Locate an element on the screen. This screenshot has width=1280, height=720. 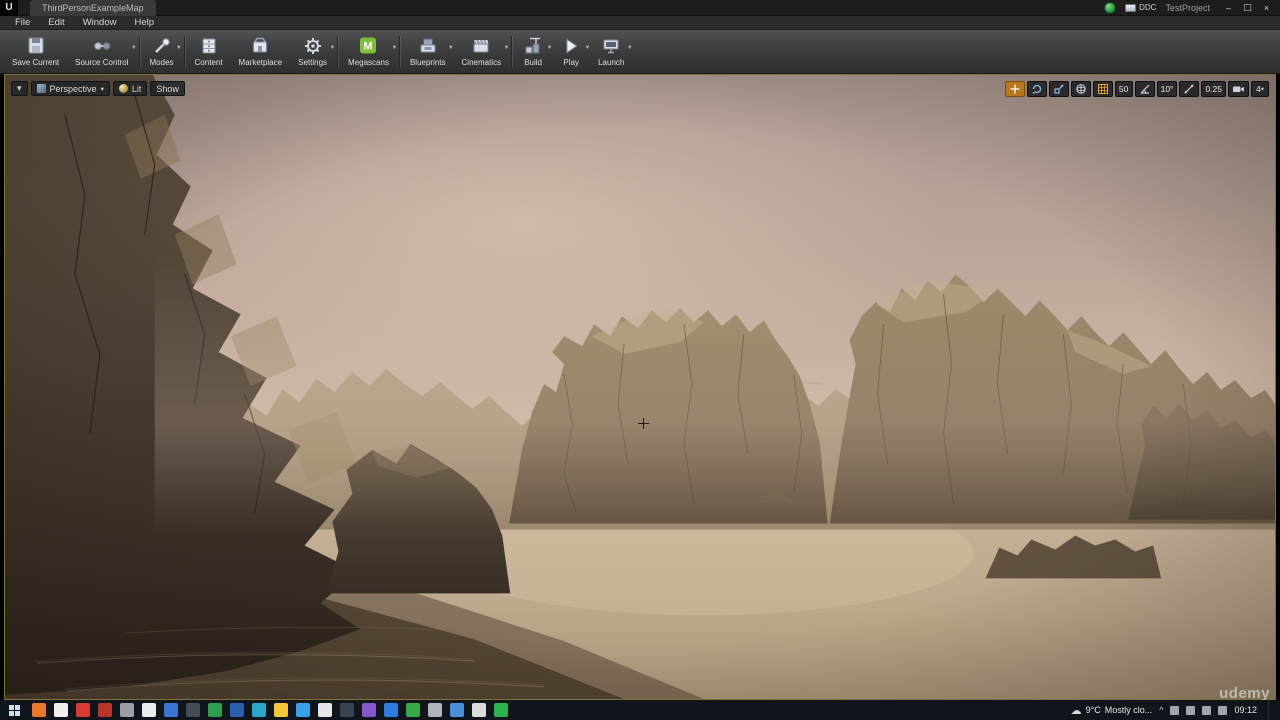
camera-speed-value: 4 ▾ is located at coordinates (1260, 89).